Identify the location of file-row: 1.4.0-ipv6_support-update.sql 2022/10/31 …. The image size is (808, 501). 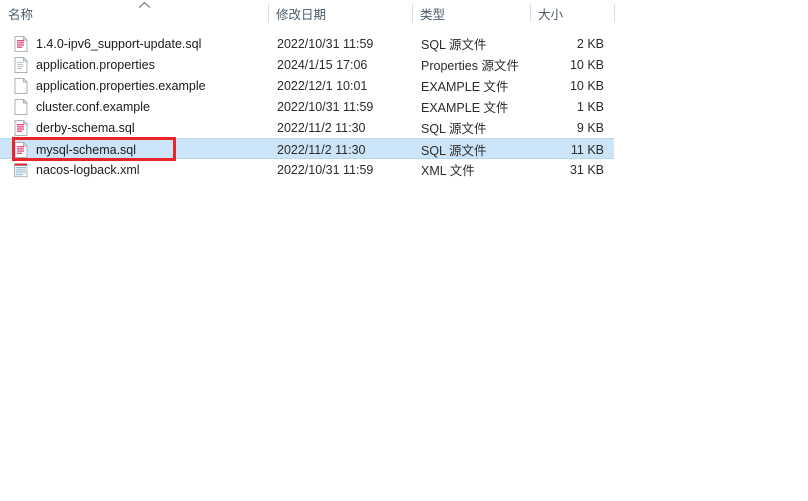
(307, 43).